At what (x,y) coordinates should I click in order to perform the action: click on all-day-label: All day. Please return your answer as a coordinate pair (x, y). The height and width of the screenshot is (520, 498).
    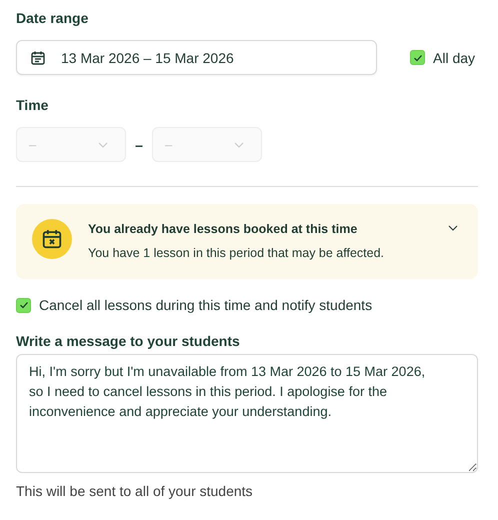
    Looking at the image, I should click on (454, 58).